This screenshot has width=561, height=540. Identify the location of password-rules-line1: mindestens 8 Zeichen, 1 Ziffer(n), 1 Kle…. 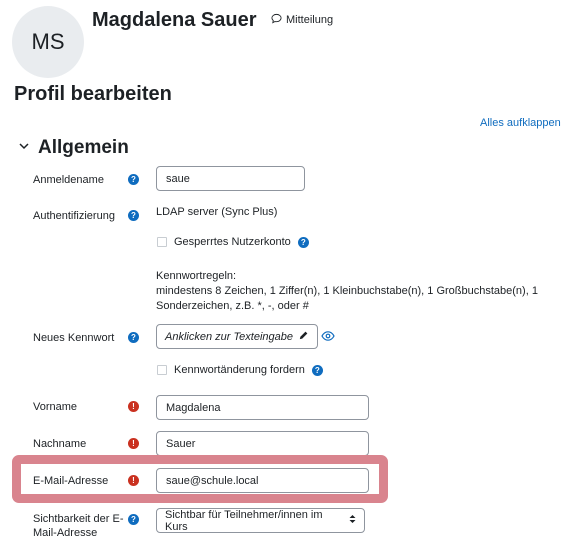
(347, 291).